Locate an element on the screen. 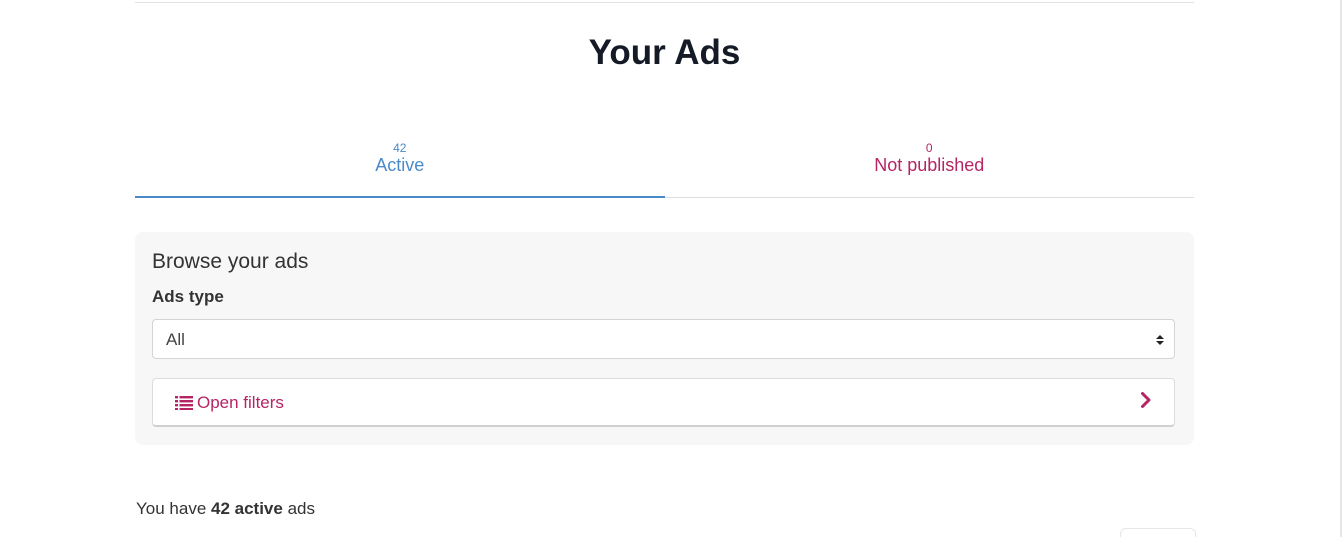  ads-tabs: 42 Active 0 Not published is located at coordinates (664, 164).